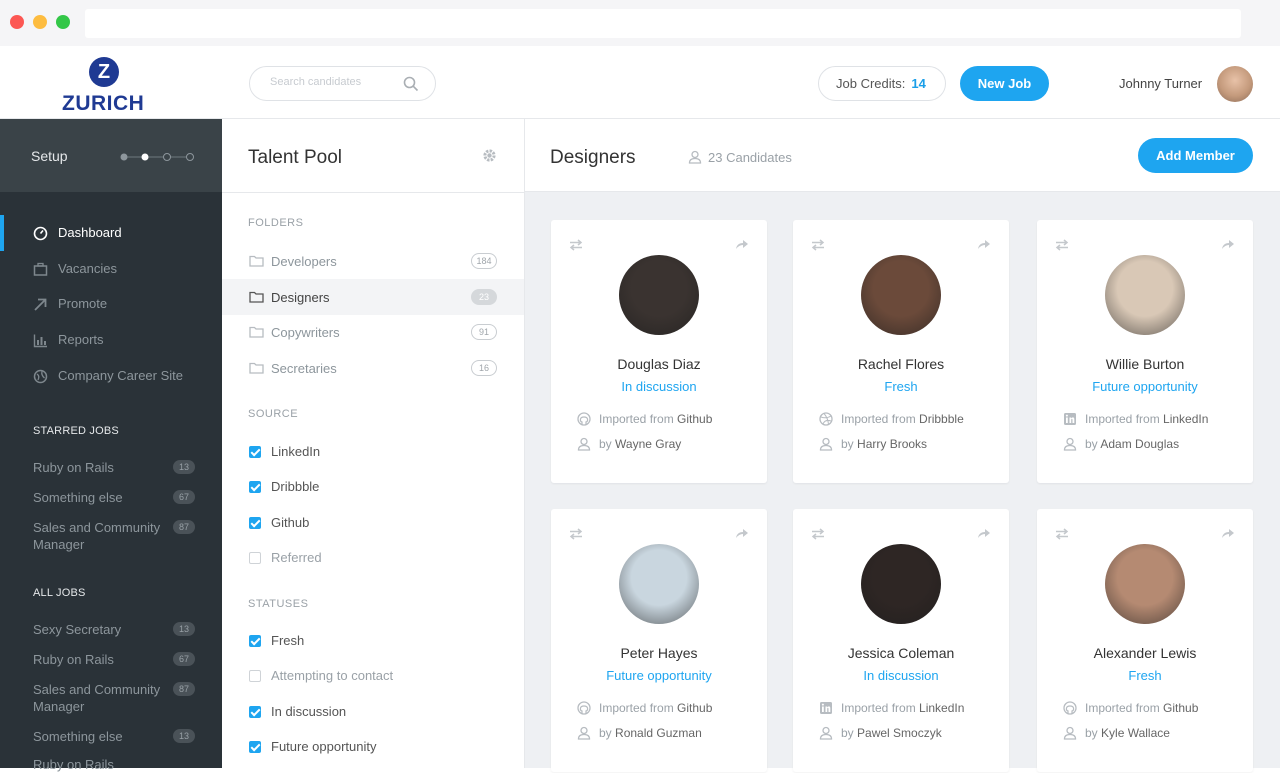 Image resolution: width=1280 pixels, height=773 pixels. What do you see at coordinates (918, 83) in the screenshot?
I see `job-credits-value: 14` at bounding box center [918, 83].